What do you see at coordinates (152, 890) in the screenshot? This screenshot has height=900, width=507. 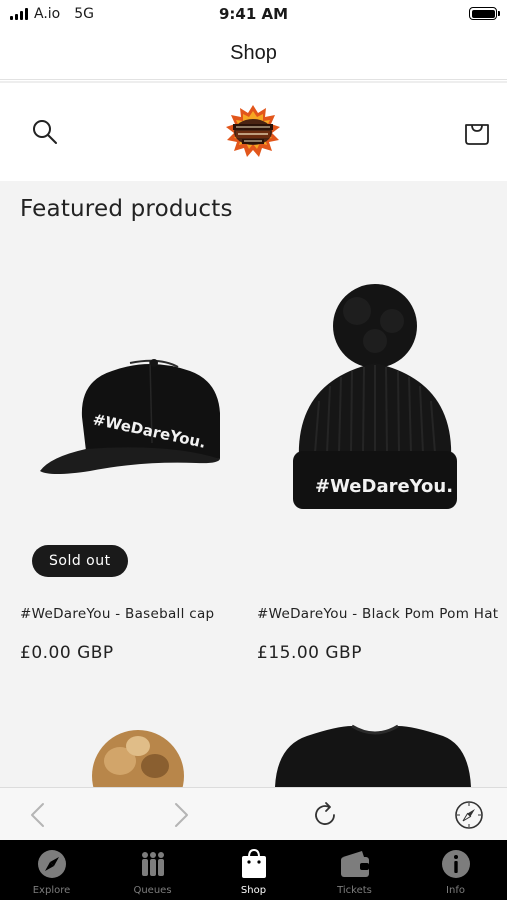 I see `tab-label: Queues` at bounding box center [152, 890].